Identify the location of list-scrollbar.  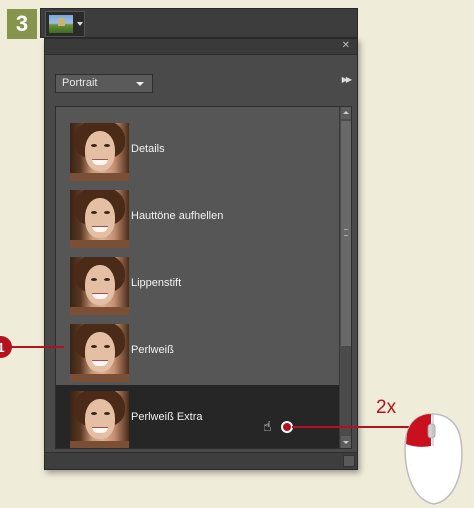
(345, 277).